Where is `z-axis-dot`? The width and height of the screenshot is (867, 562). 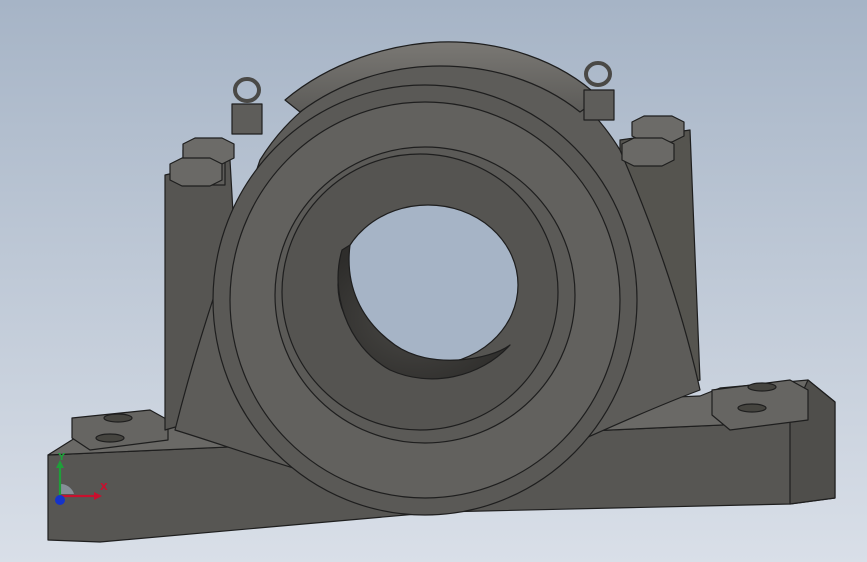
z-axis-dot is located at coordinates (60, 500).